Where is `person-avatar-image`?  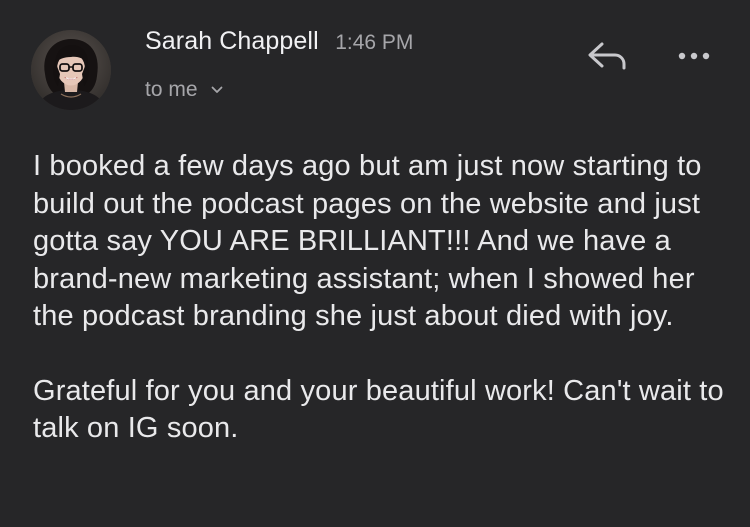
person-avatar-image is located at coordinates (71, 70).